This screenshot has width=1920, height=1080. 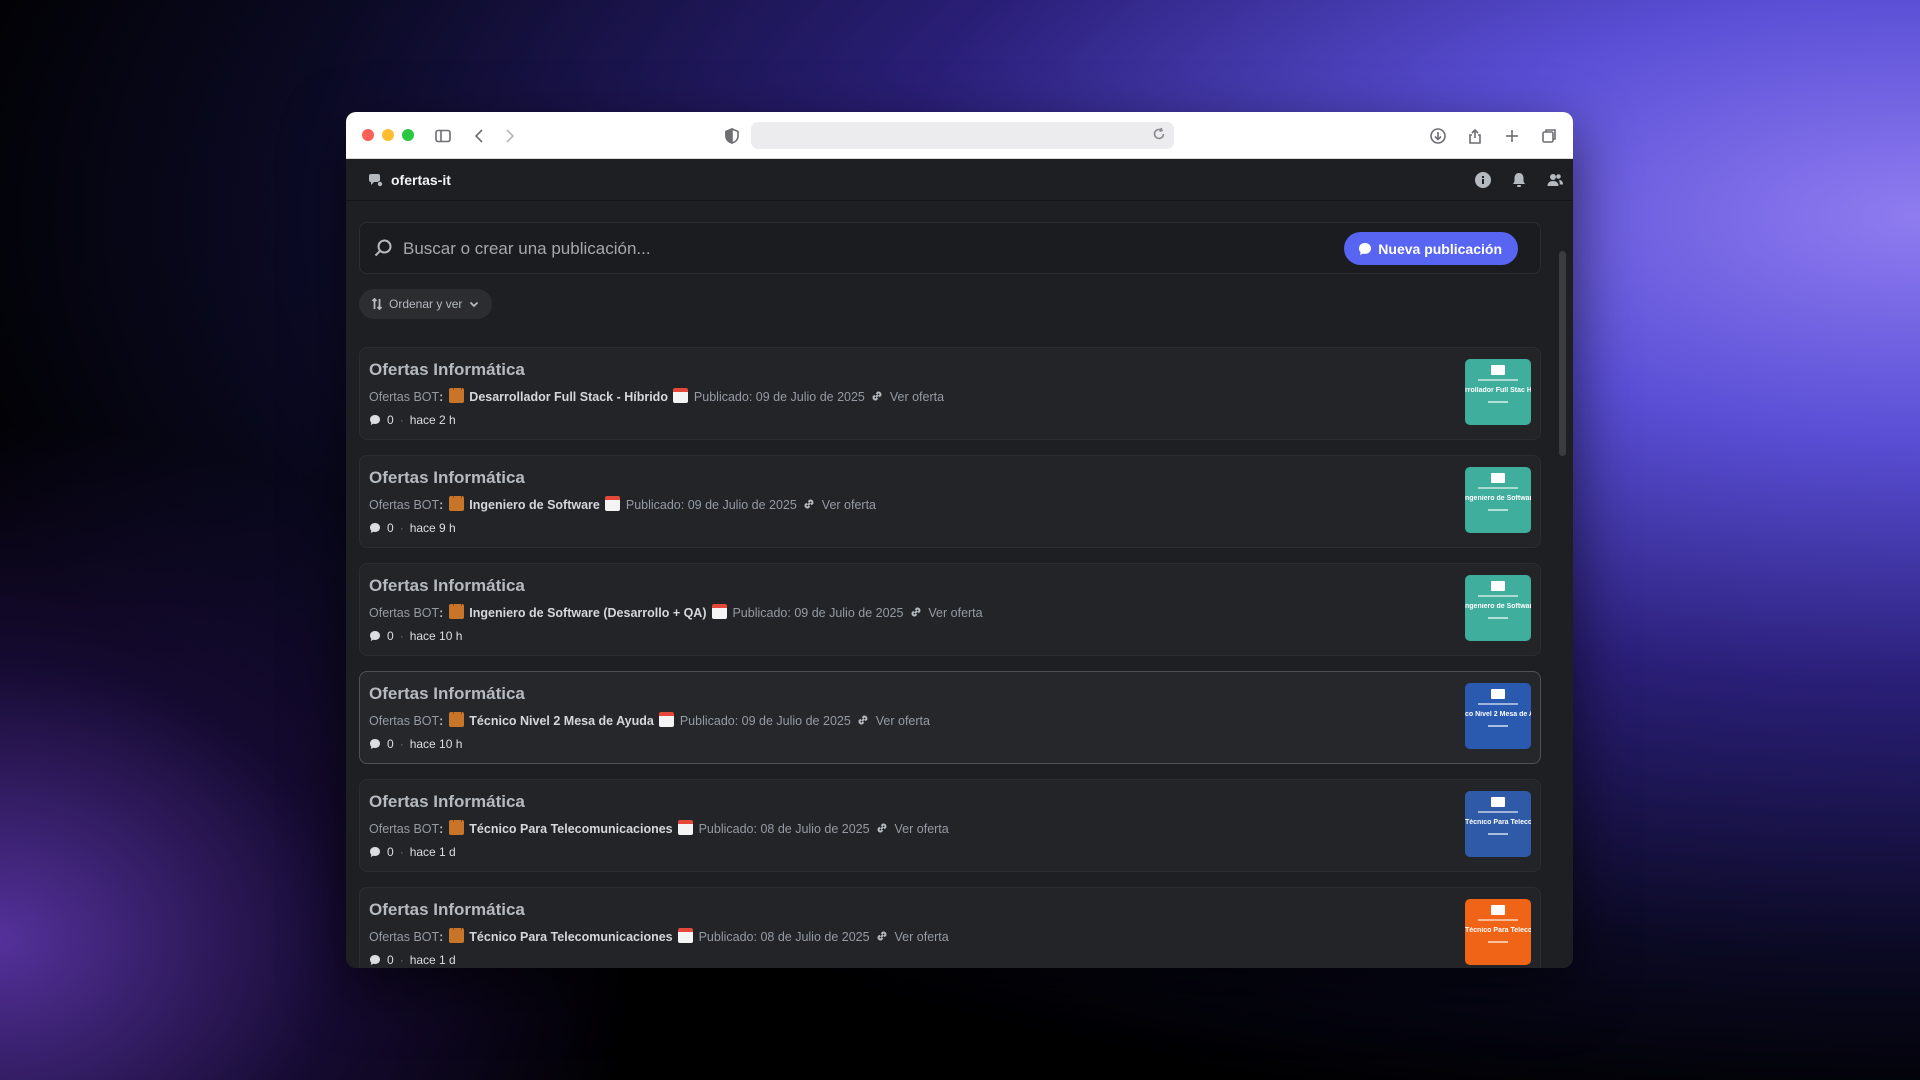 What do you see at coordinates (765, 721) in the screenshot?
I see `post-published-date: Publicado: 09 de Julio de 2025` at bounding box center [765, 721].